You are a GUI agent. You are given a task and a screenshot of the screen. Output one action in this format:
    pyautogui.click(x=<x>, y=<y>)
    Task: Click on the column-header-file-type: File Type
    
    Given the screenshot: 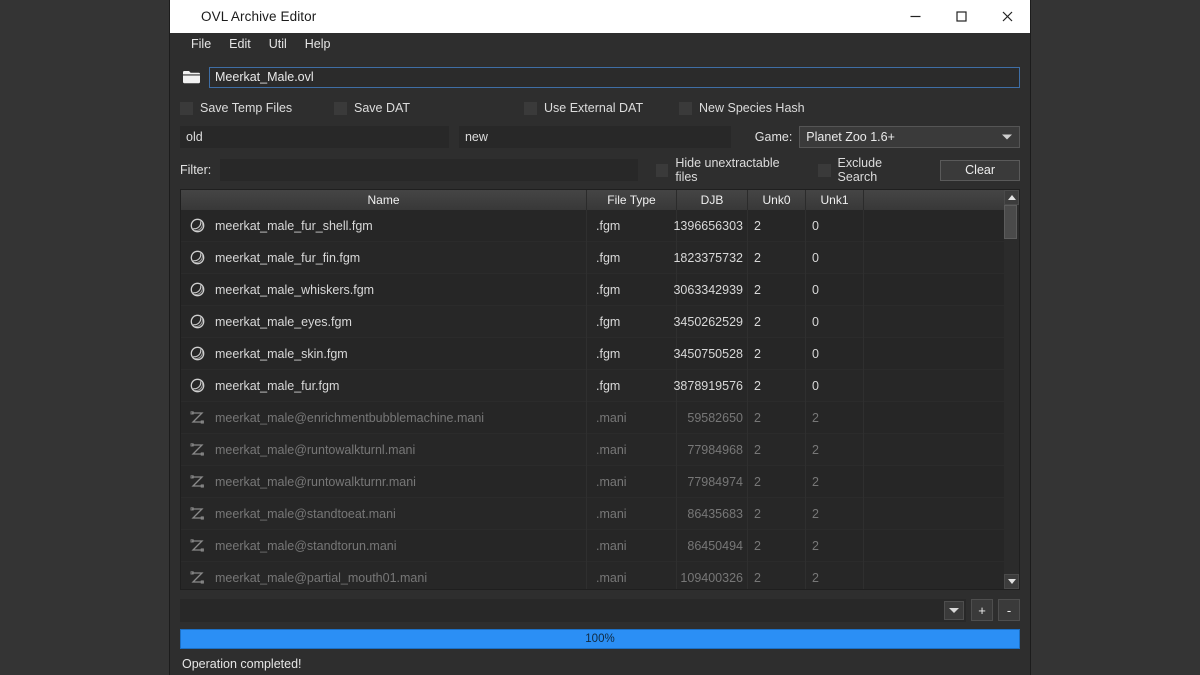 What is the action you would take?
    pyautogui.click(x=632, y=200)
    